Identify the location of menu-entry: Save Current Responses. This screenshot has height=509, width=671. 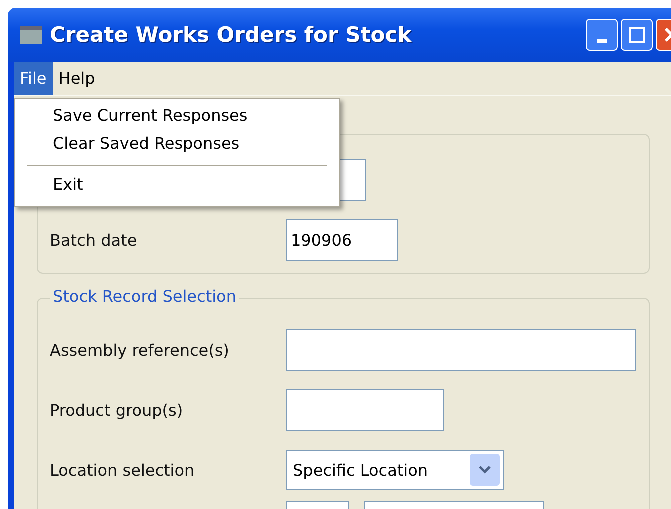
(177, 117).